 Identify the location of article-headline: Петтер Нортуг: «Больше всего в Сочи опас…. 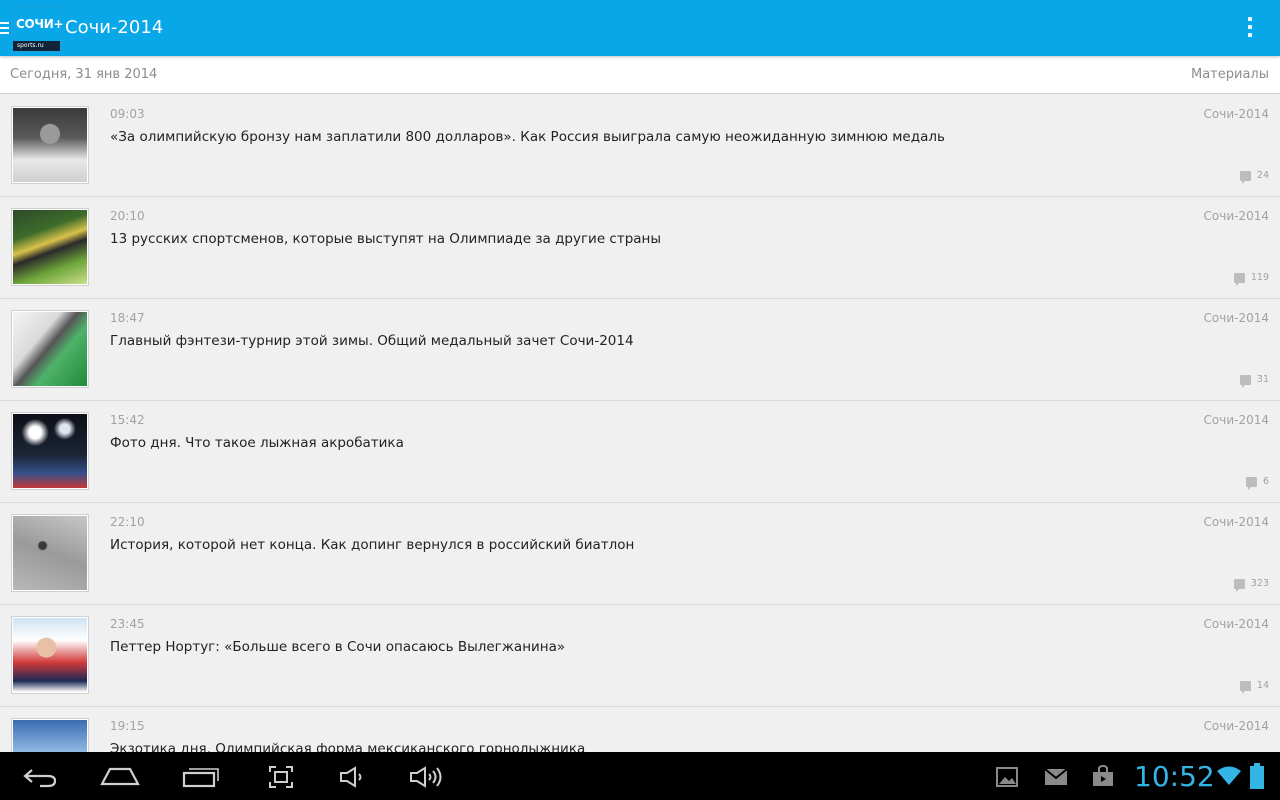
(337, 647).